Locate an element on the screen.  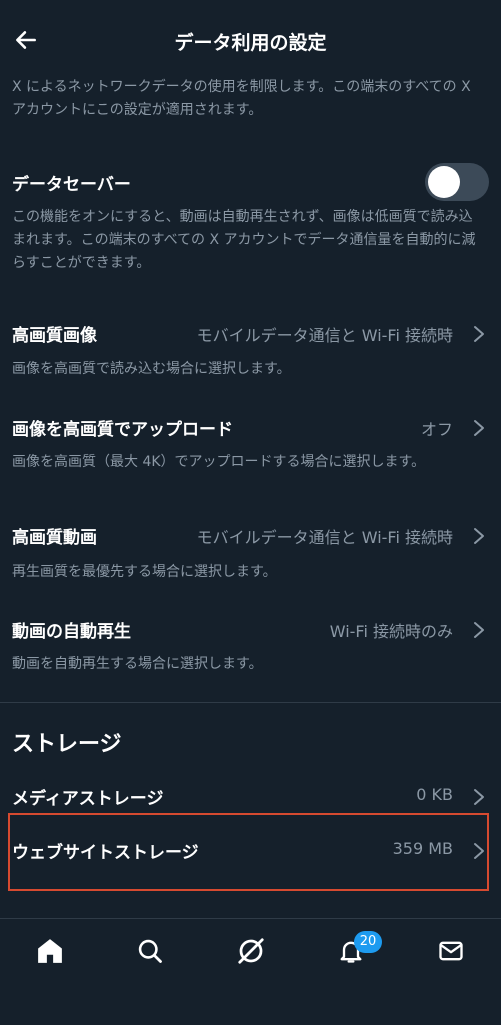
tab-messages is located at coordinates (451, 951).